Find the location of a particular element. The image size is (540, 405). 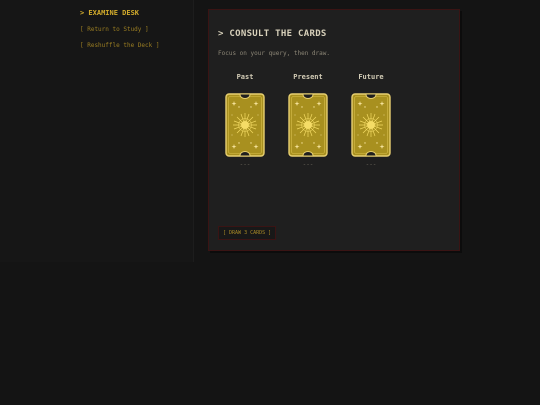

sidebar-heading: > EXAMINE DESK is located at coordinates (110, 13).